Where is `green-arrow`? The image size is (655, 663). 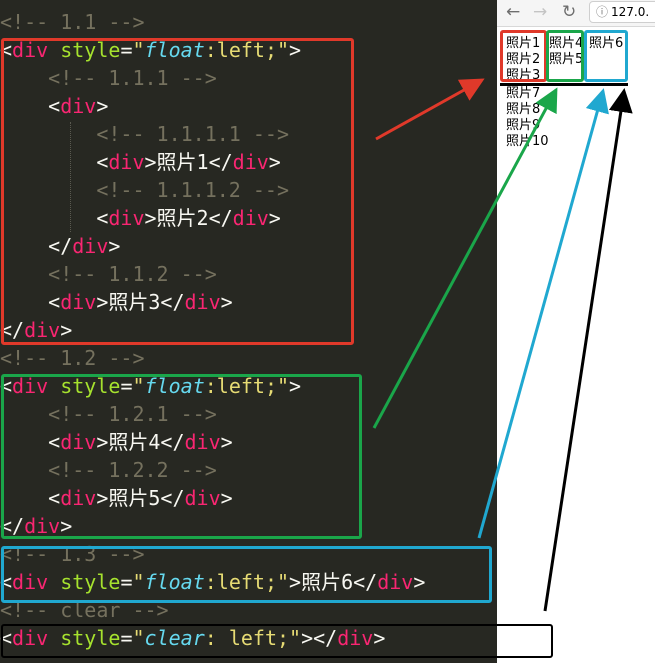
green-arrow is located at coordinates (465, 258).